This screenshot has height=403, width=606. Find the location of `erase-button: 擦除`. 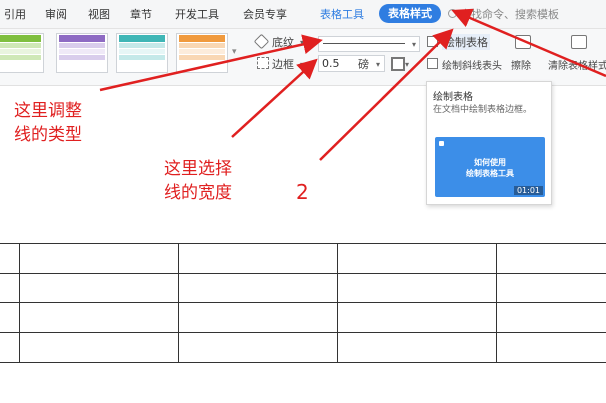

erase-button: 擦除 is located at coordinates (521, 64).